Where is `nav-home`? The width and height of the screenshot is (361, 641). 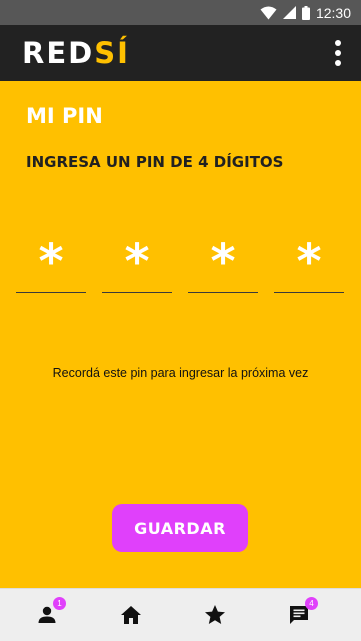
nav-home is located at coordinates (131, 615).